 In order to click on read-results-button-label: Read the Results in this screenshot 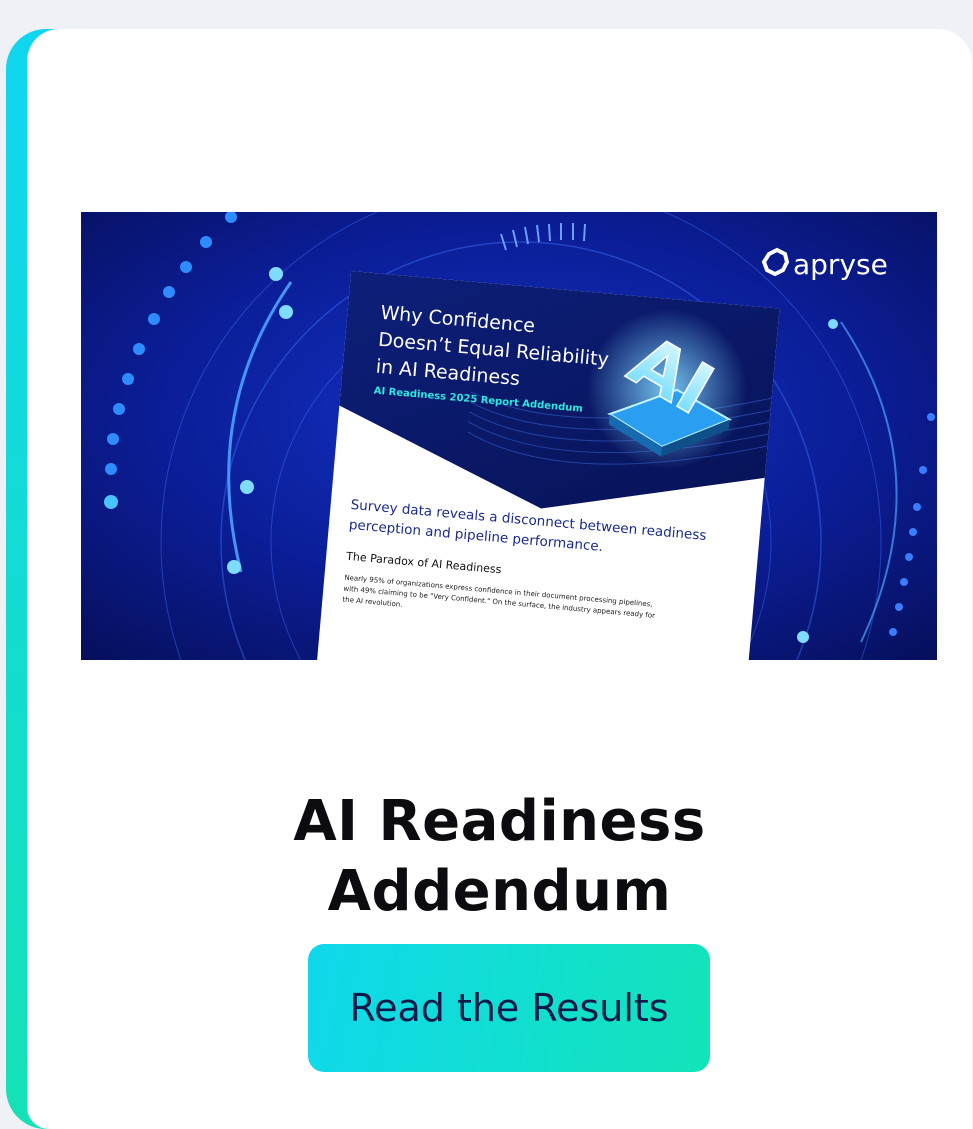, I will do `click(509, 1008)`.